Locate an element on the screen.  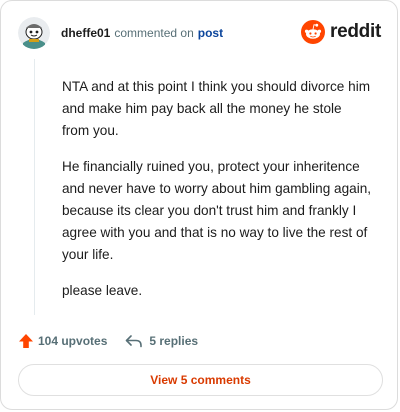
comment-actions: 104 upvotes 5 replies is located at coordinates (108, 341).